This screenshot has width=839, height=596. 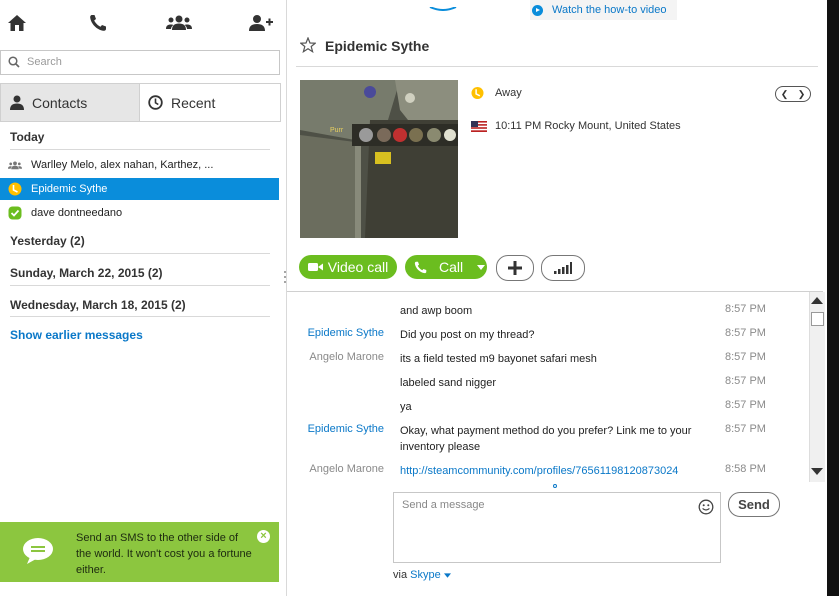 I want to click on contact-avatar: Purr, so click(x=379, y=159).